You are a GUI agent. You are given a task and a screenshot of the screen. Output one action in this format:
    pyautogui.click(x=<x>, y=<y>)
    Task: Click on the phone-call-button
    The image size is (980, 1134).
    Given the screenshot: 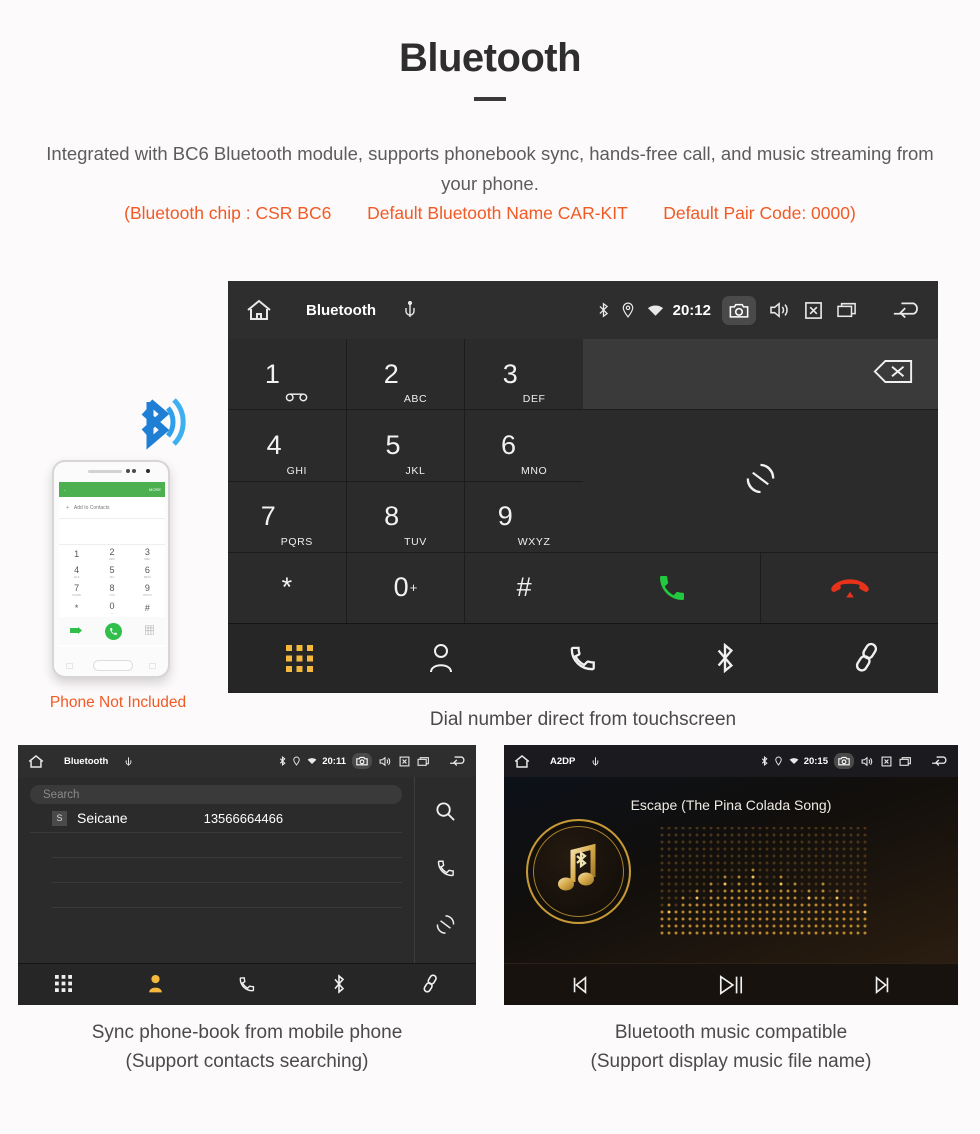 What is the action you would take?
    pyautogui.click(x=114, y=631)
    